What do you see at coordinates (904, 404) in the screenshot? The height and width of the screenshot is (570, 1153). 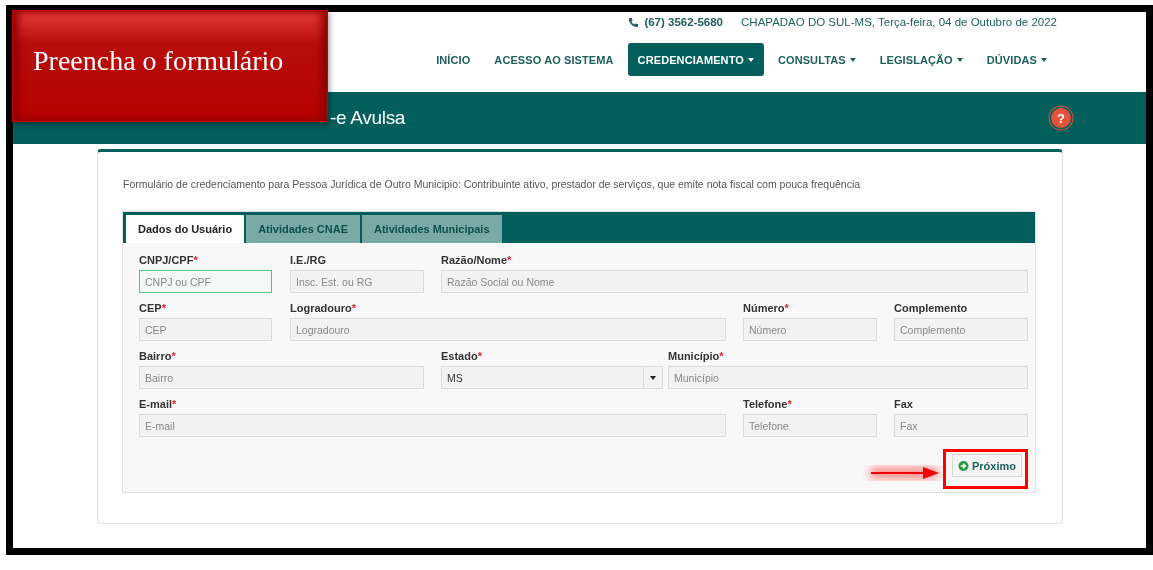 I see `field-label: Fax` at bounding box center [904, 404].